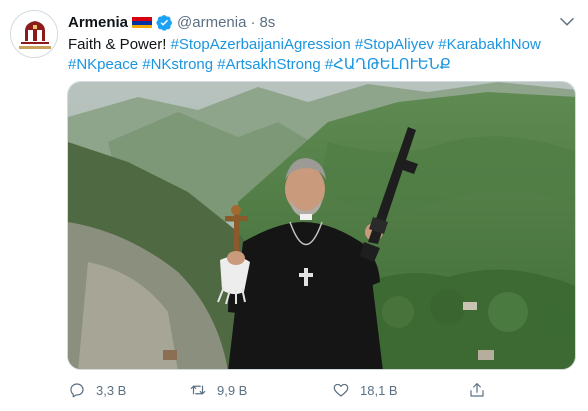  What do you see at coordinates (318, 390) in the screenshot?
I see `tweet-actions: 3,3 B 9,9 B 18,1 B` at bounding box center [318, 390].